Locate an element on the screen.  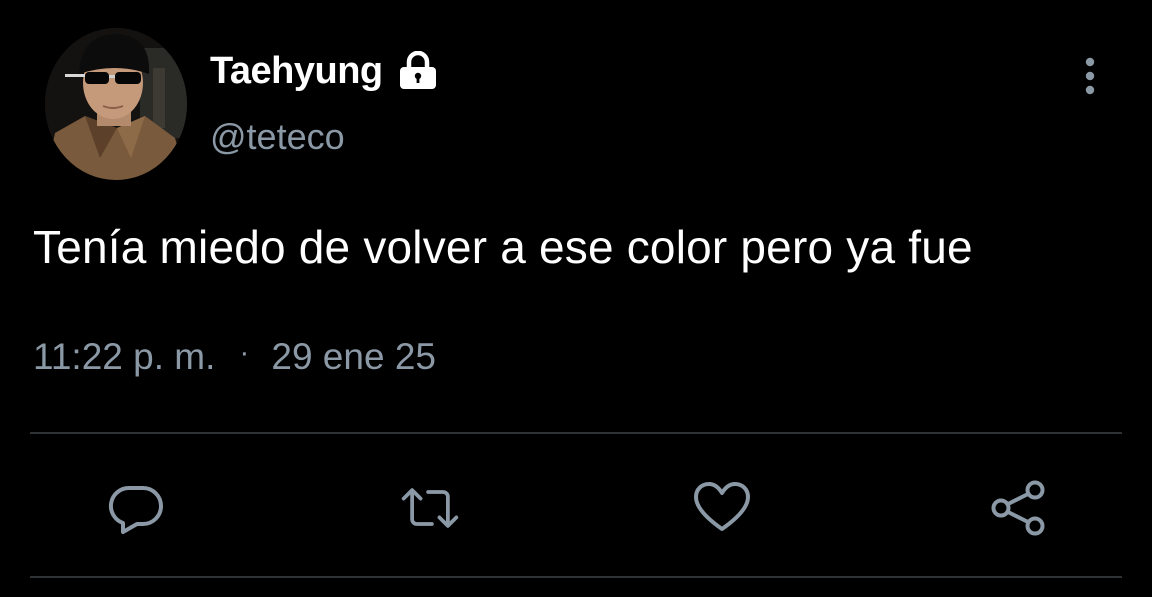
retweet-button is located at coordinates (430, 508).